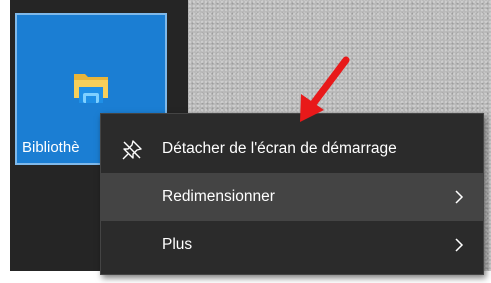  I want to click on unpin-icon, so click(132, 150).